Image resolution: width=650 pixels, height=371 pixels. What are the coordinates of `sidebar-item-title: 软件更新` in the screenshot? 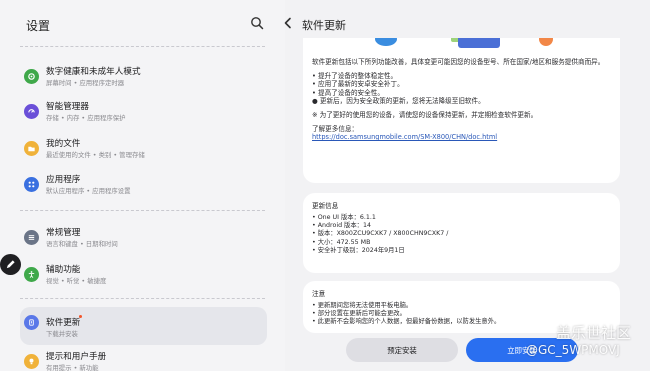 It's located at (63, 323).